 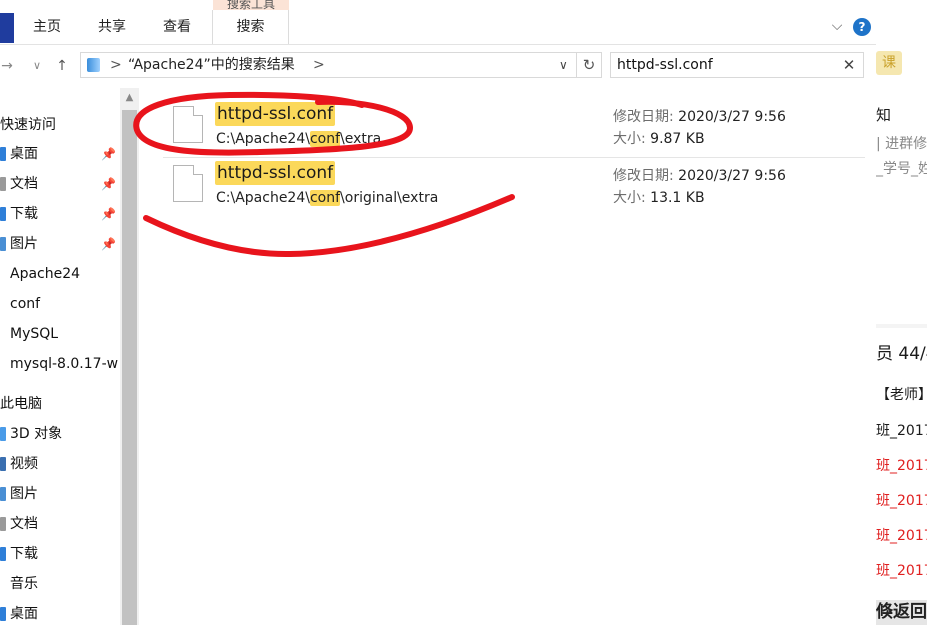 I want to click on refresh-icon: ↻, so click(x=589, y=65).